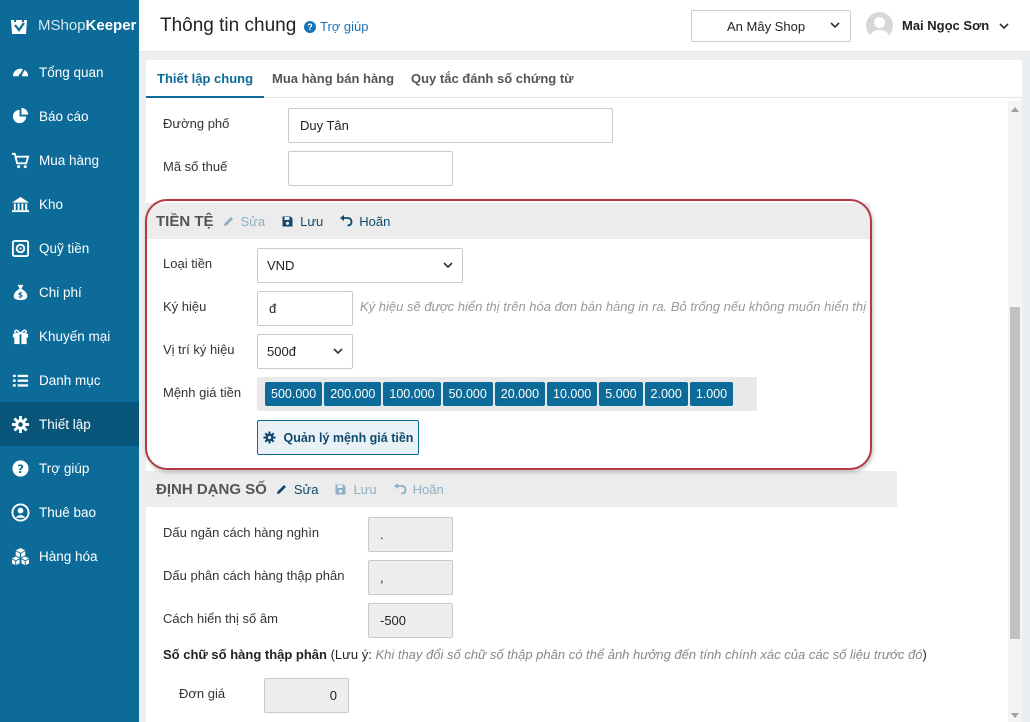  Describe the element at coordinates (69, 72) in the screenshot. I see `sidebar-item-0: Tổng quan` at that location.